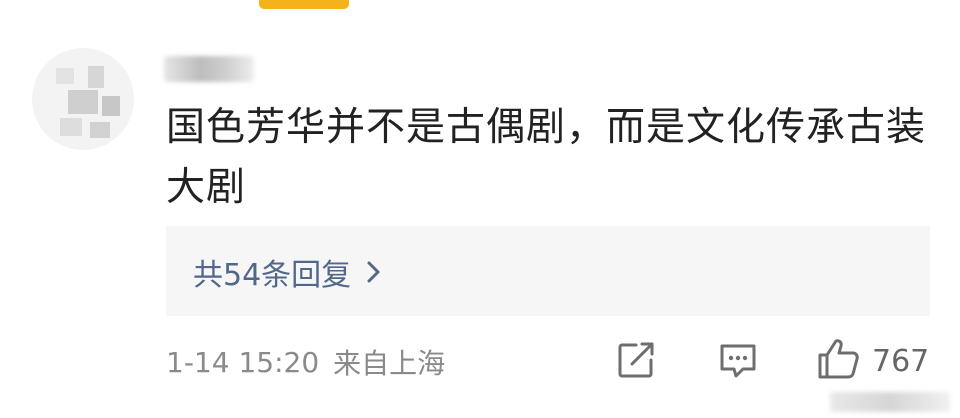 Image resolution: width=960 pixels, height=418 pixels. I want to click on view-replies-link: 共54条回复, so click(290, 272).